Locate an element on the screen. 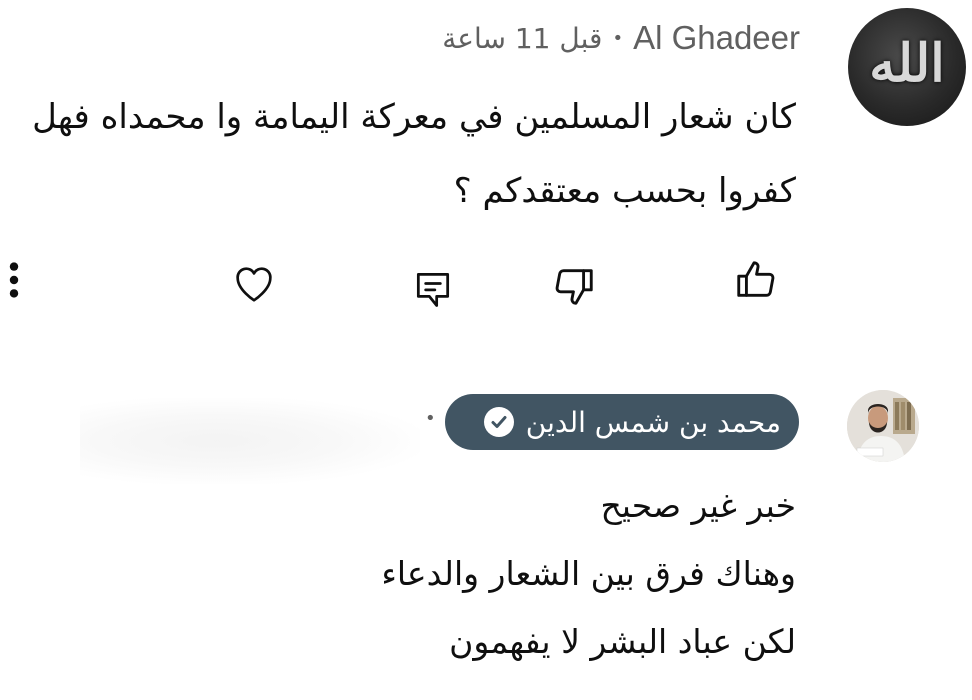 This screenshot has width=972, height=700. reply-button is located at coordinates (433, 289).